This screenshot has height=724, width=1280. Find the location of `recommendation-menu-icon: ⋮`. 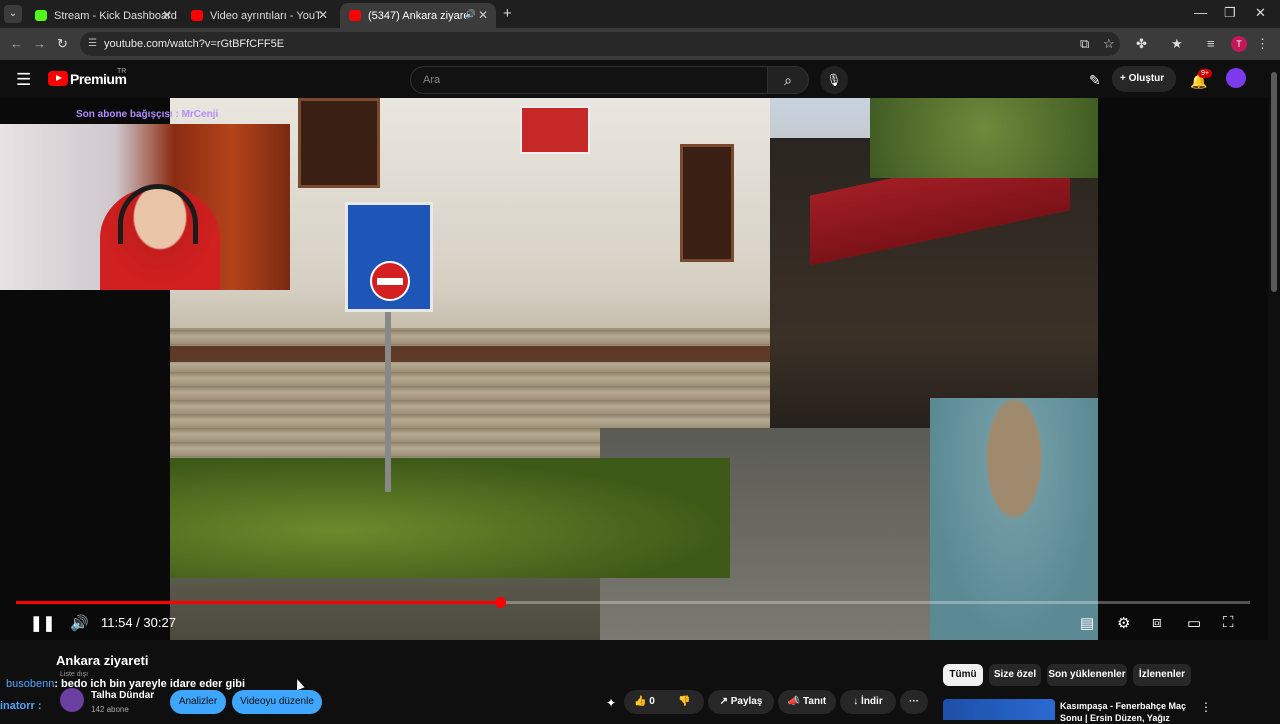

recommendation-menu-icon: ⋮ is located at coordinates (1206, 707).